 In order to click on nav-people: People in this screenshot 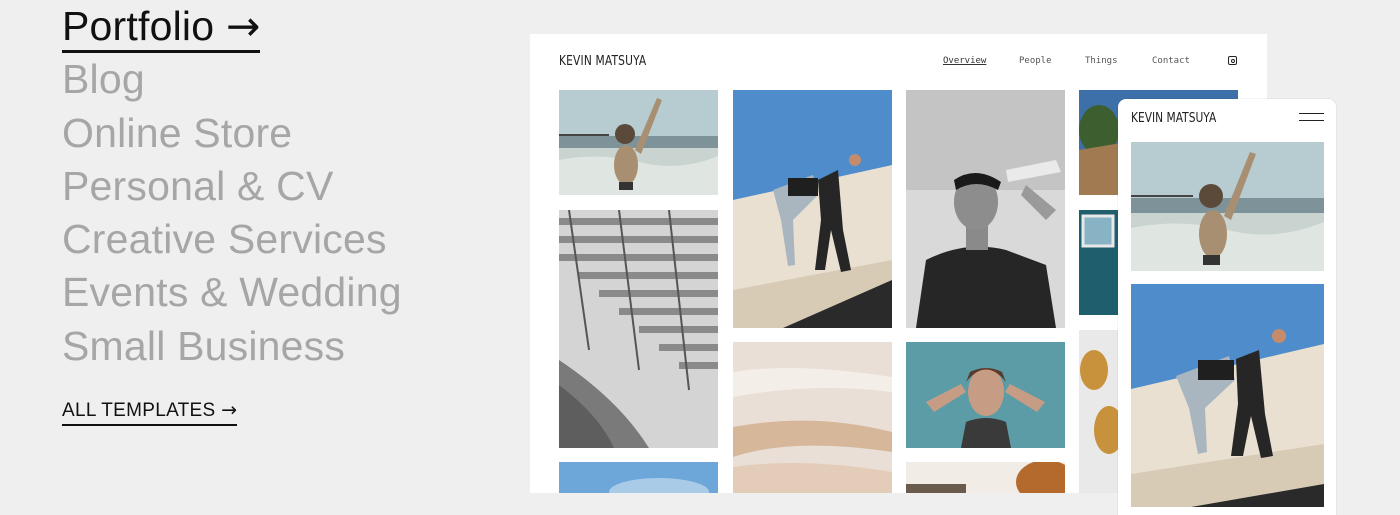, I will do `click(1035, 61)`.